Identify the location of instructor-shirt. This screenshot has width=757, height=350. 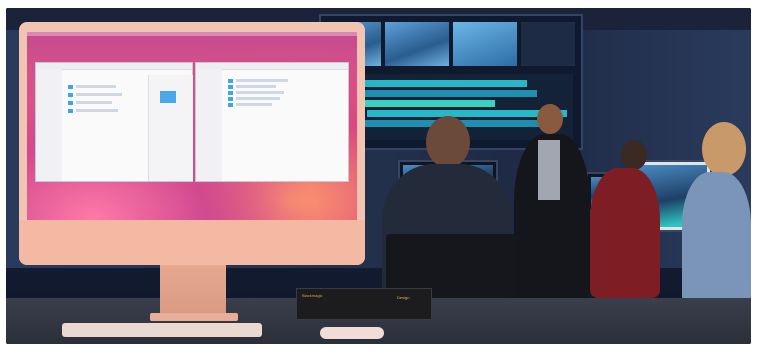
(549, 170).